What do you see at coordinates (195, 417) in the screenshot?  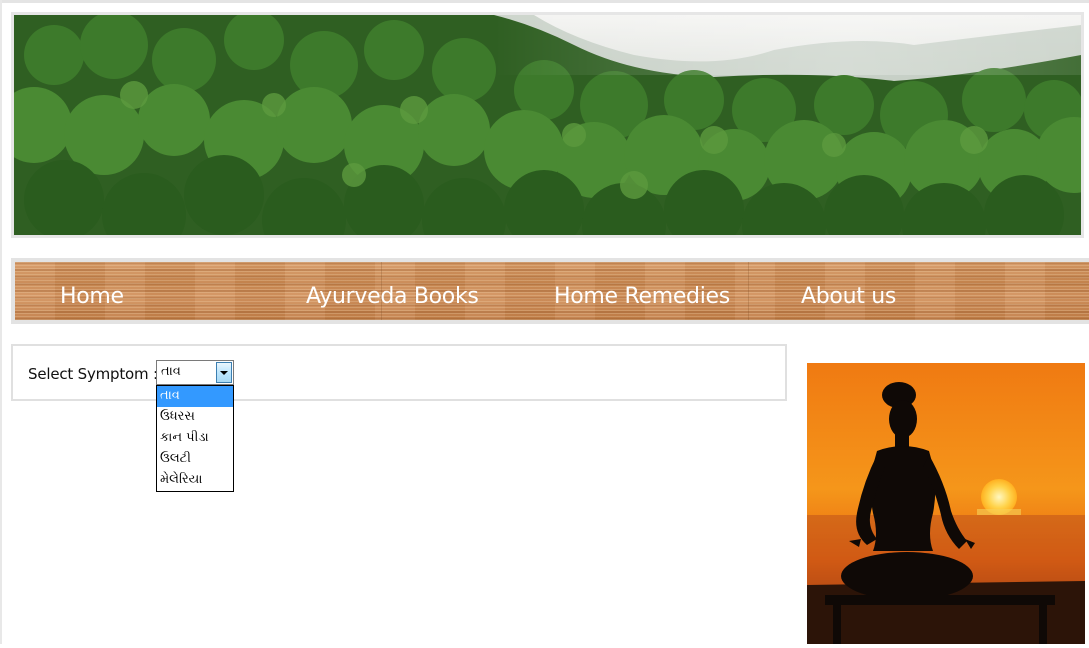 I see `symptom-option: ઉધરસ` at bounding box center [195, 417].